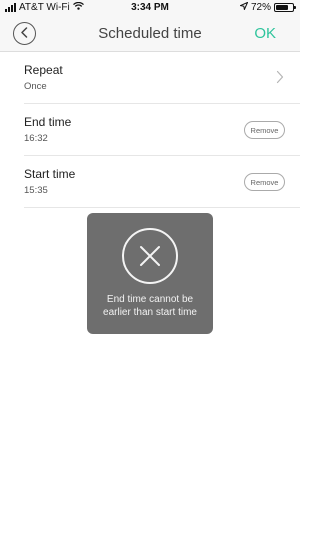  I want to click on battery-percent: 72%, so click(260, 7).